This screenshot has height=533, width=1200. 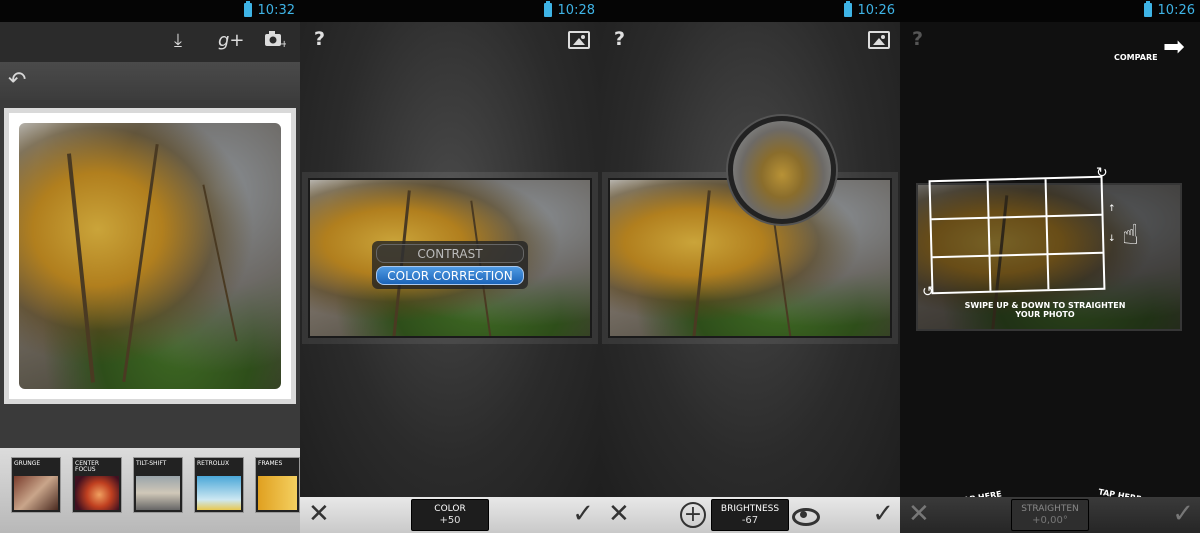 I want to click on compare-hint: COMPARE, so click(x=1136, y=54).